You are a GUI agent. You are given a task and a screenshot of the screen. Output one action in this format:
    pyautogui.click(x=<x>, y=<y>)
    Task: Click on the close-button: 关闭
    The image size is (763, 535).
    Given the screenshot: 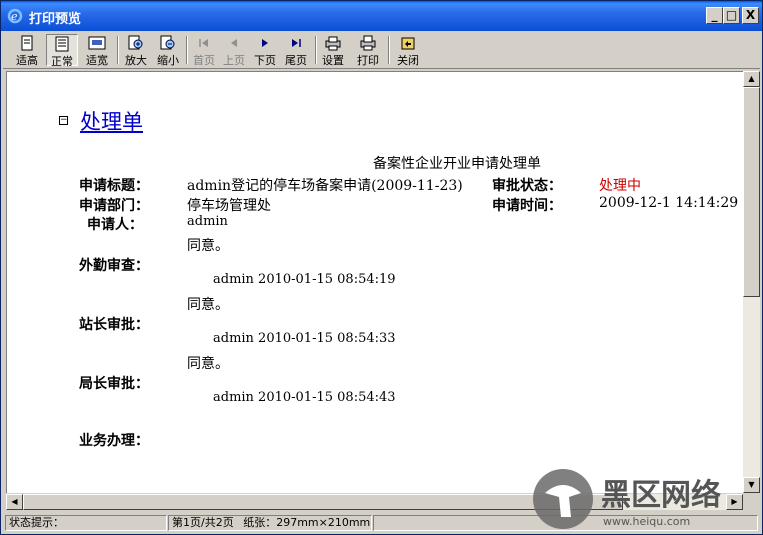 What is the action you would take?
    pyautogui.click(x=408, y=50)
    